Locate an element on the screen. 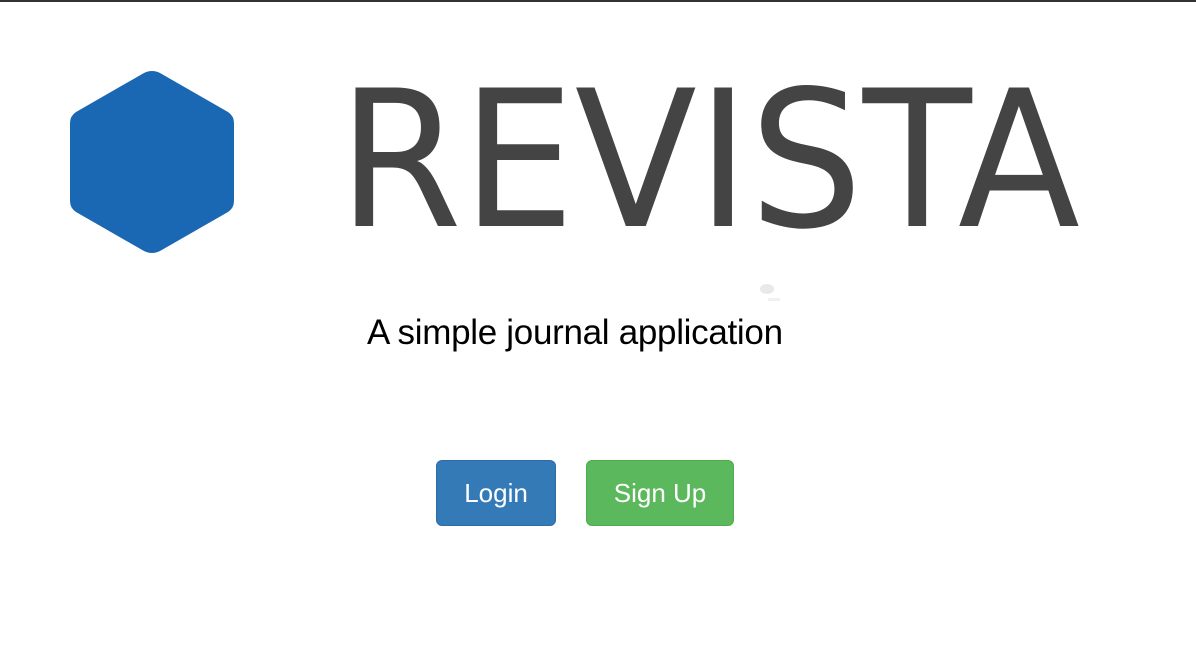 The height and width of the screenshot is (652, 1196). login-button: Login is located at coordinates (496, 493).